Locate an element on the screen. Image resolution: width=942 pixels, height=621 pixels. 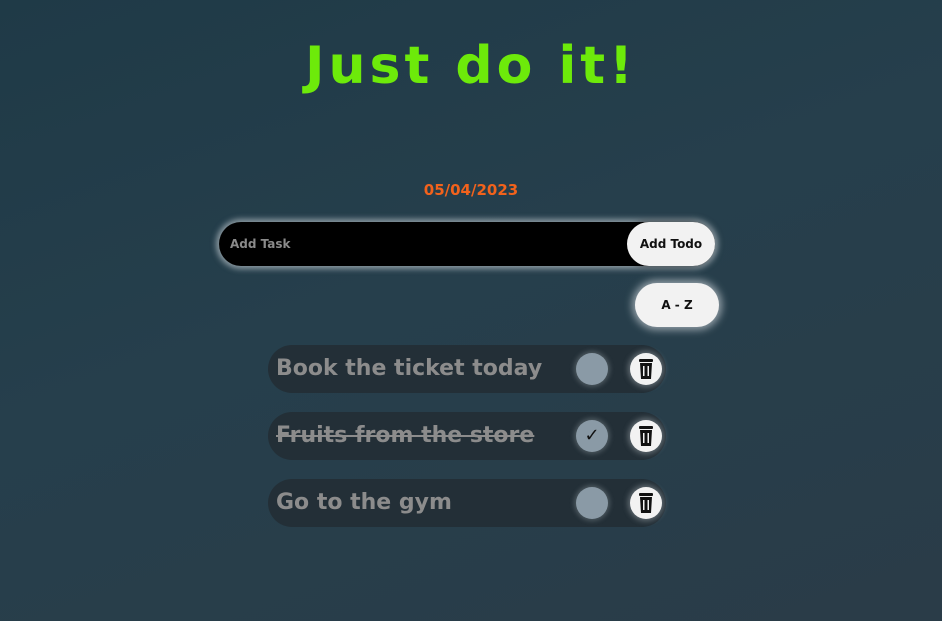
todo-text: Fruits from the store is located at coordinates (405, 435).